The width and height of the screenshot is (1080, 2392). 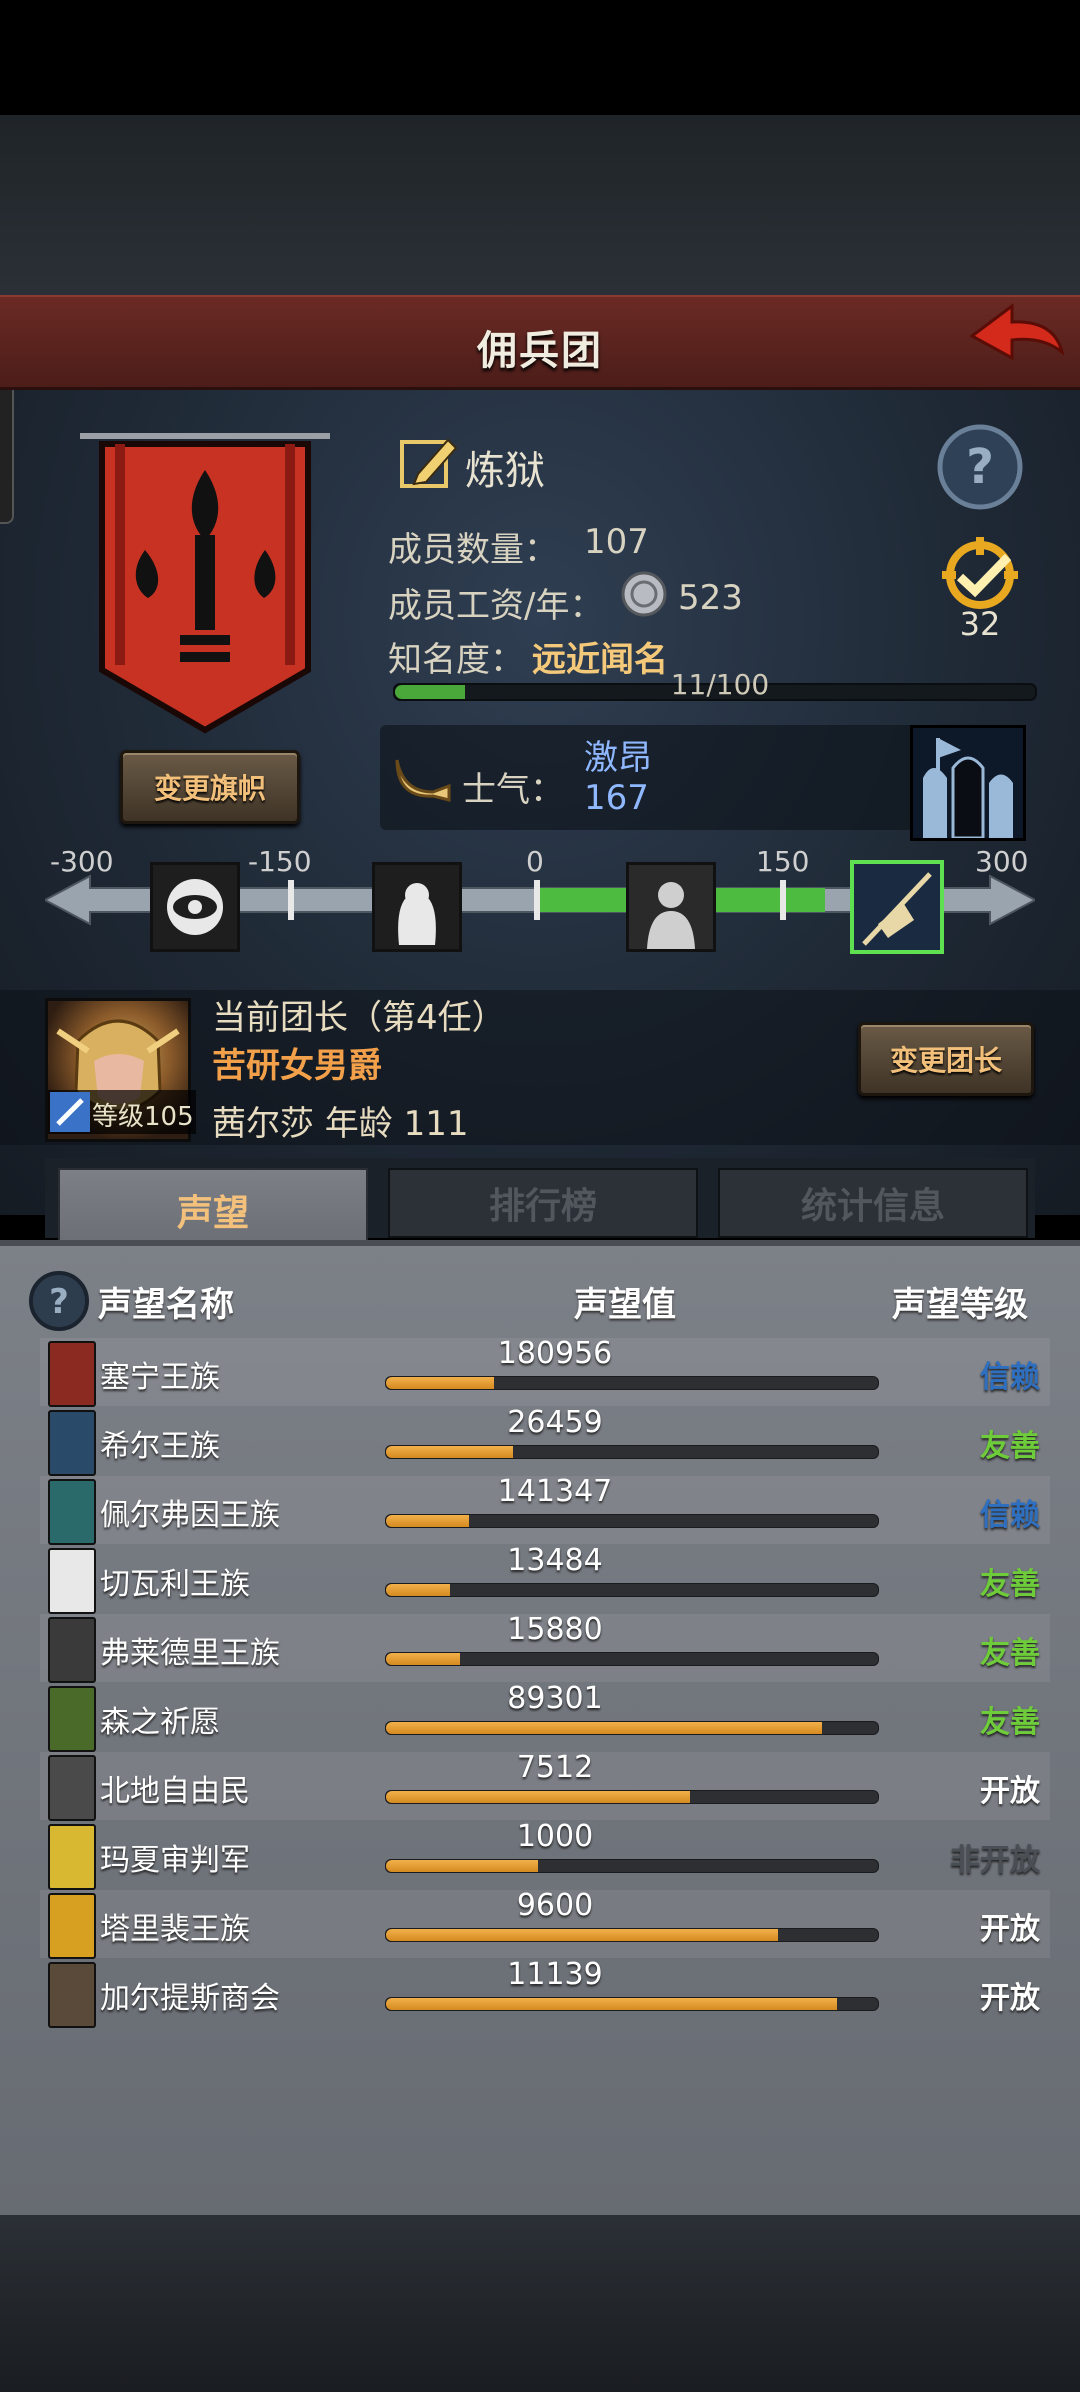 What do you see at coordinates (340, 1124) in the screenshot?
I see `leader-name-age: 茜尔莎 年龄 111` at bounding box center [340, 1124].